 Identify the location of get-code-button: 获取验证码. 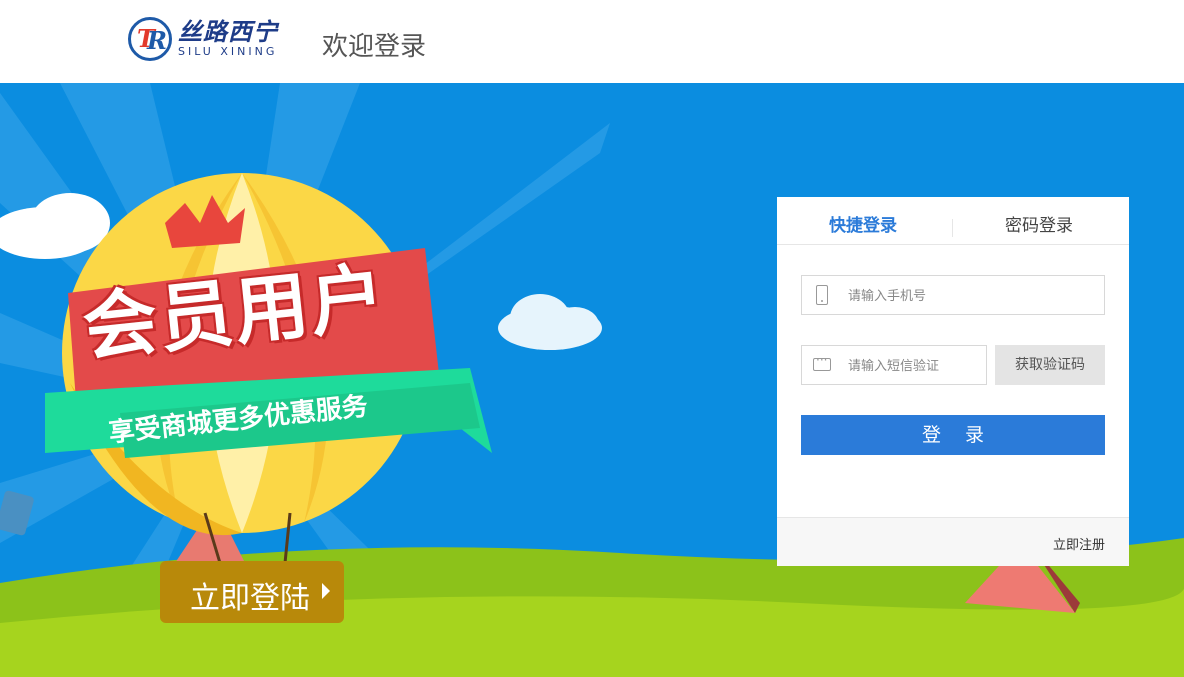
(1050, 365).